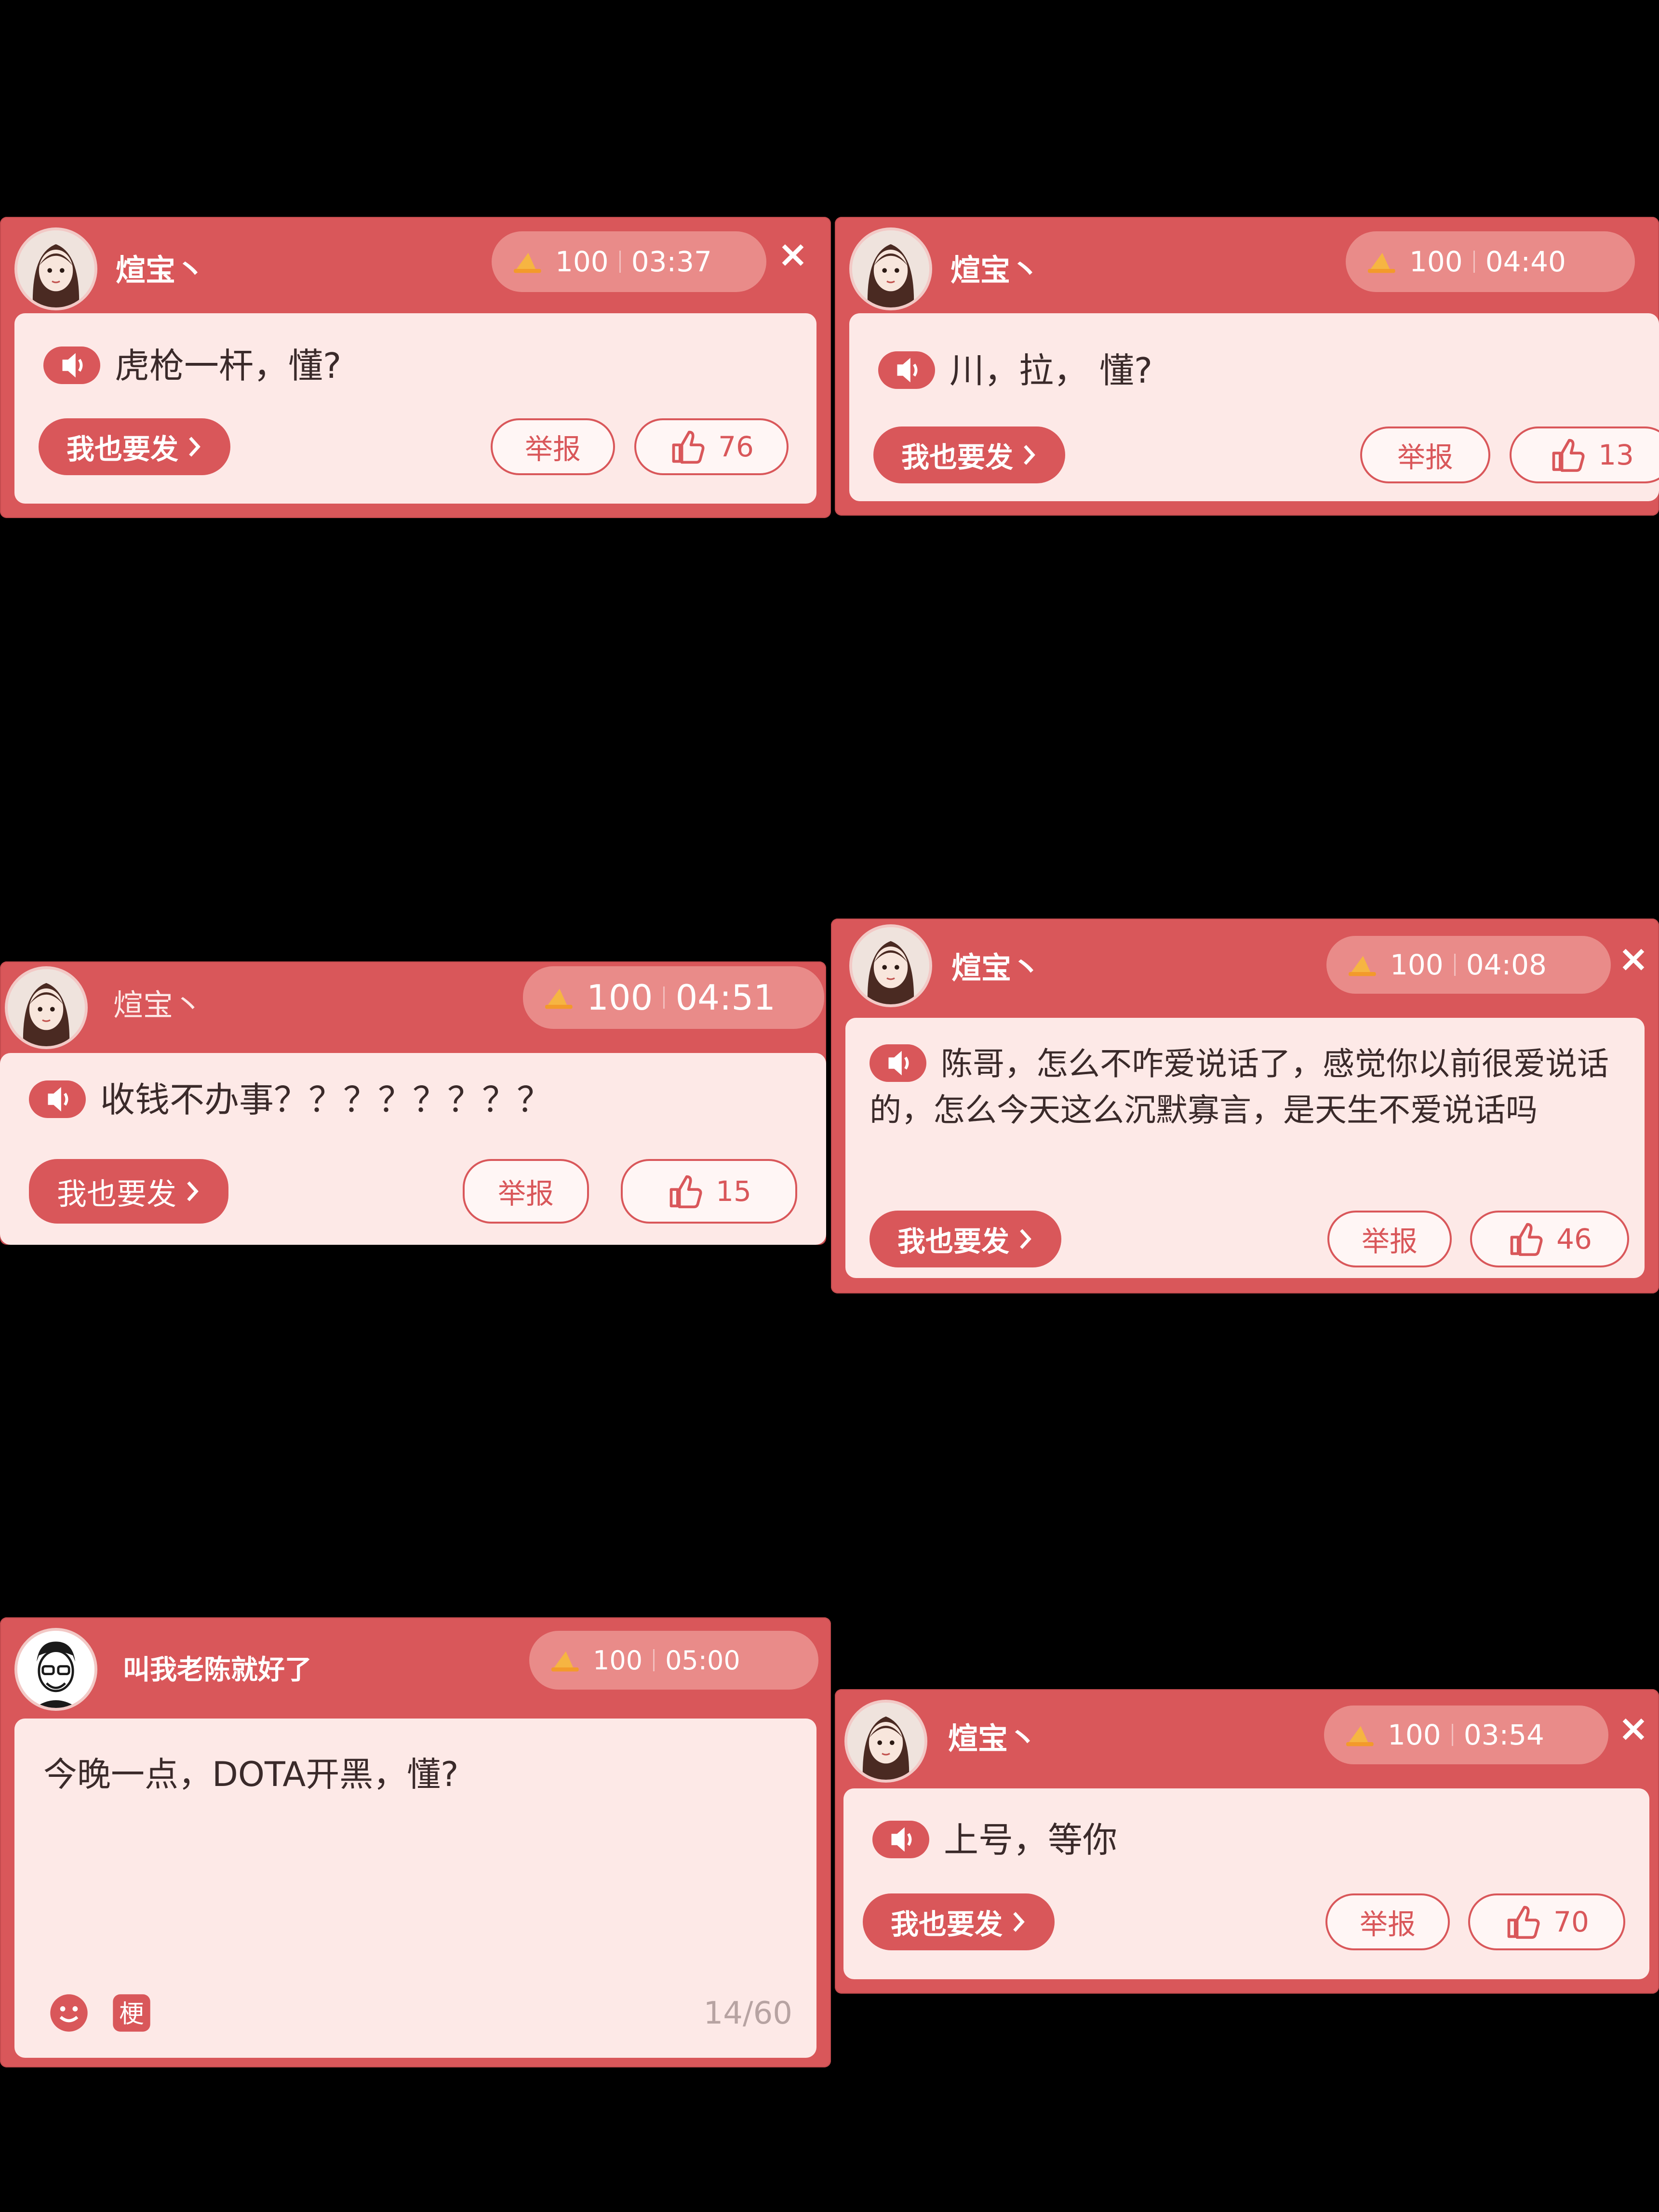  Describe the element at coordinates (736, 446) in the screenshot. I see `like-count: 76` at that location.